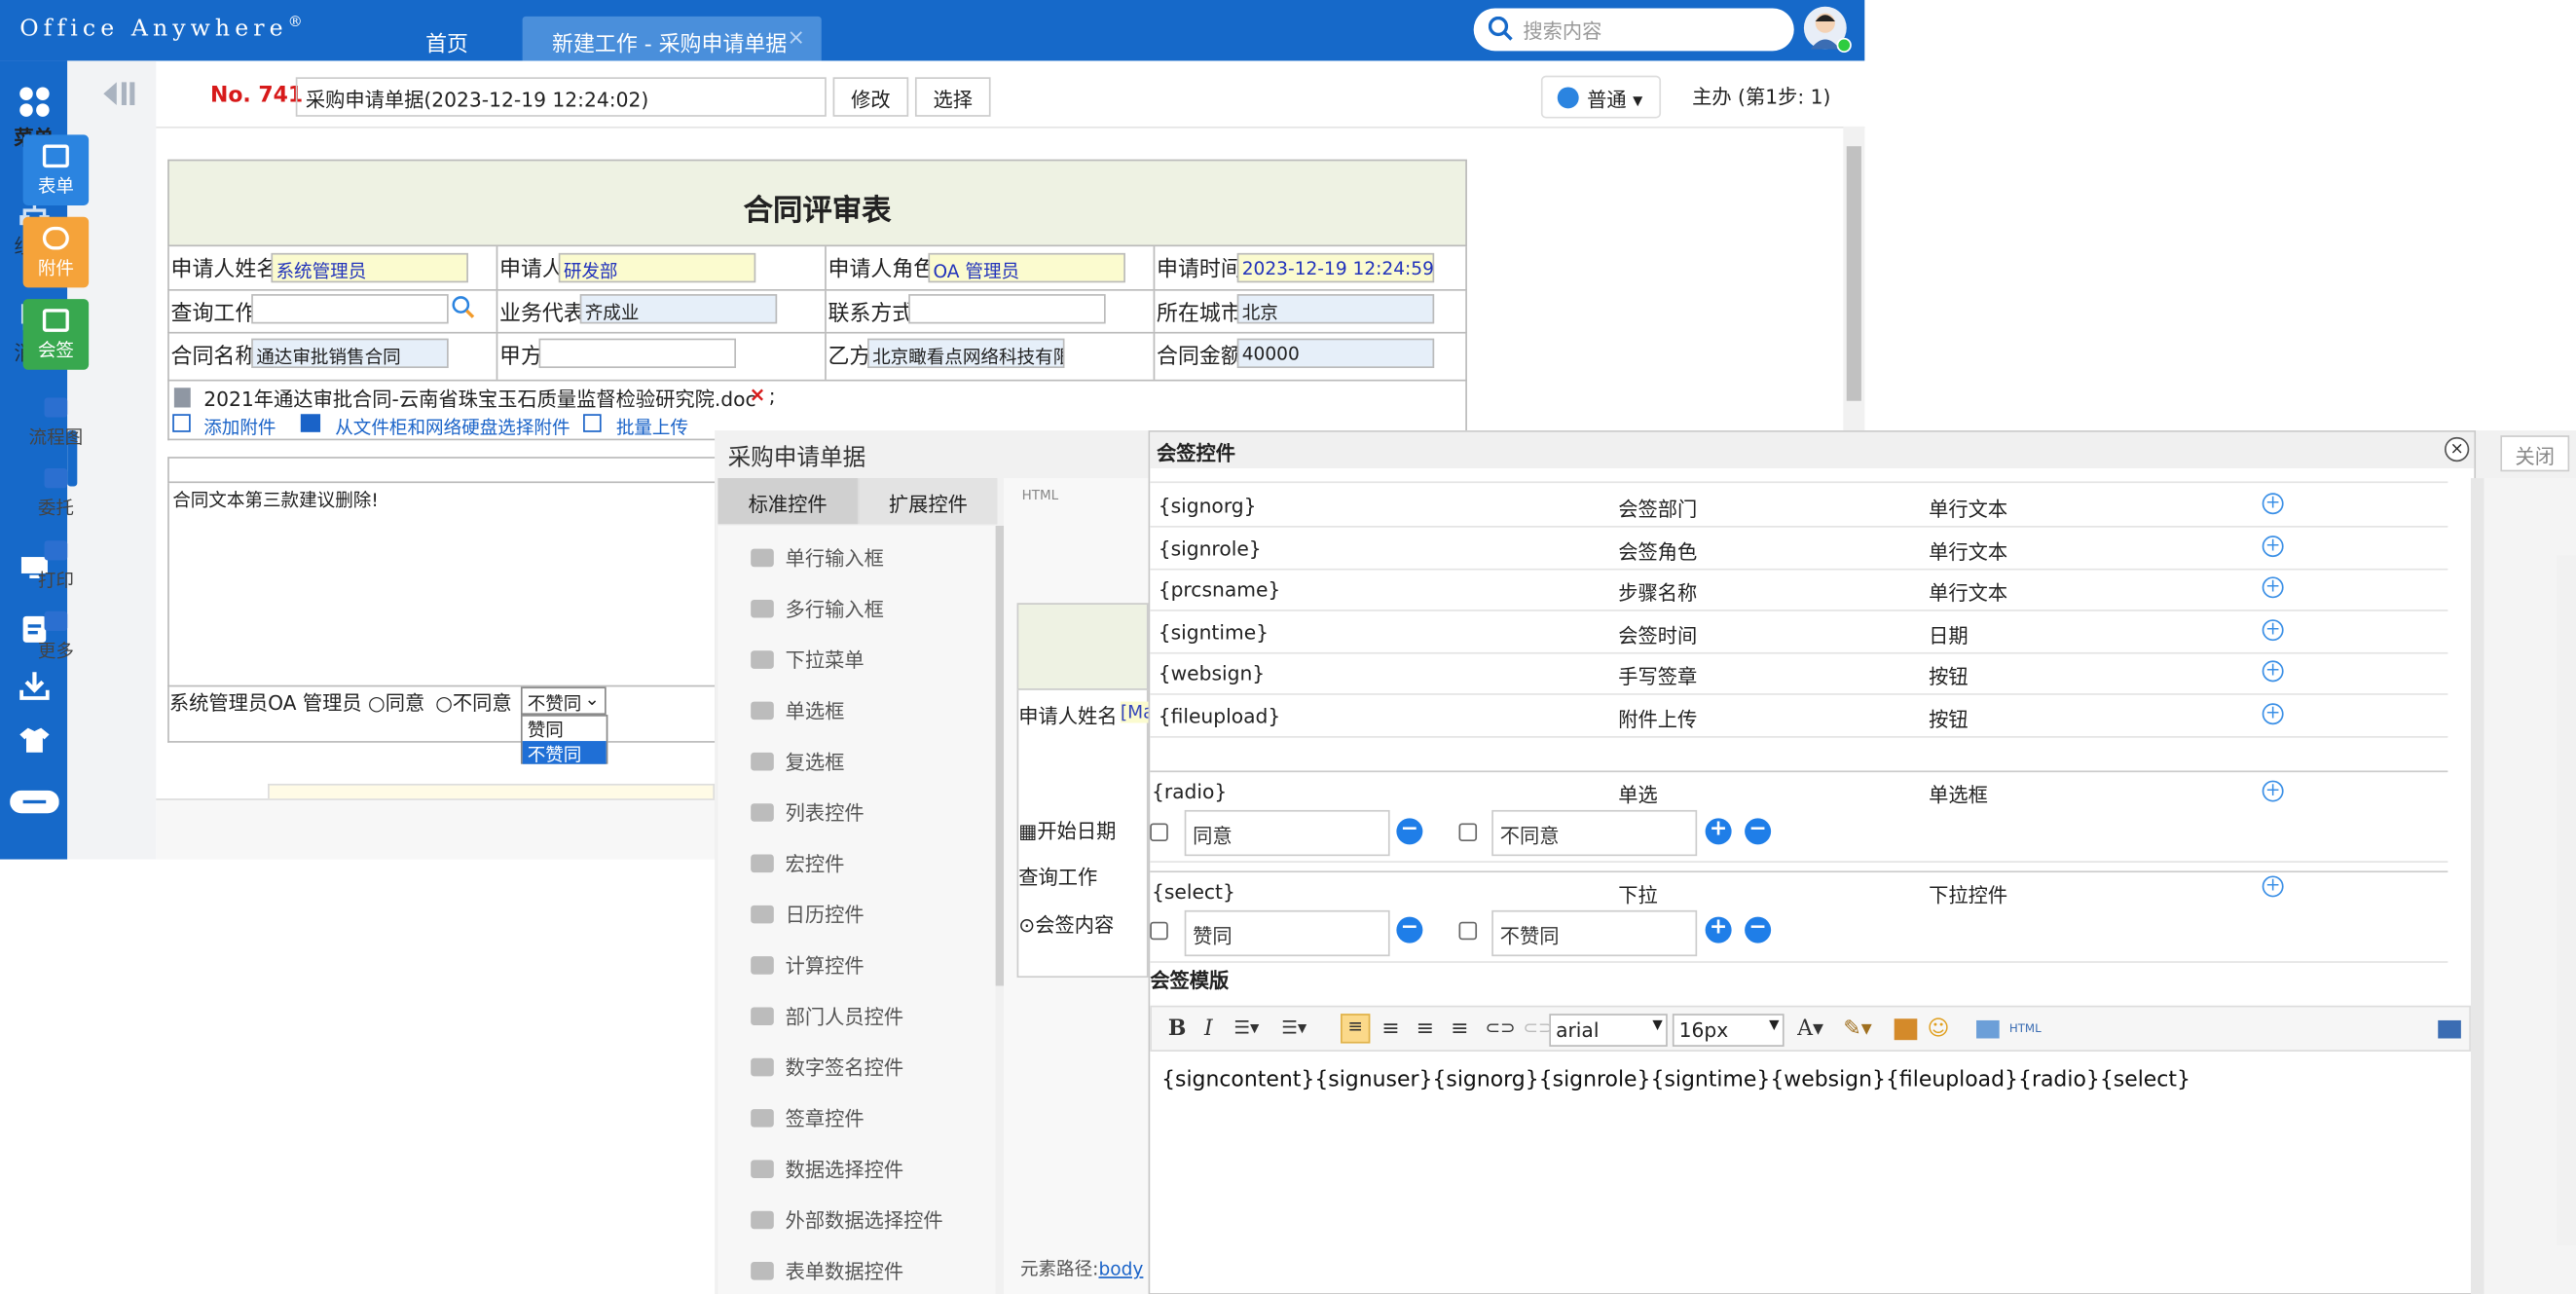 The image size is (2576, 1294). I want to click on highlight-icon: ✎▾, so click(1857, 1029).